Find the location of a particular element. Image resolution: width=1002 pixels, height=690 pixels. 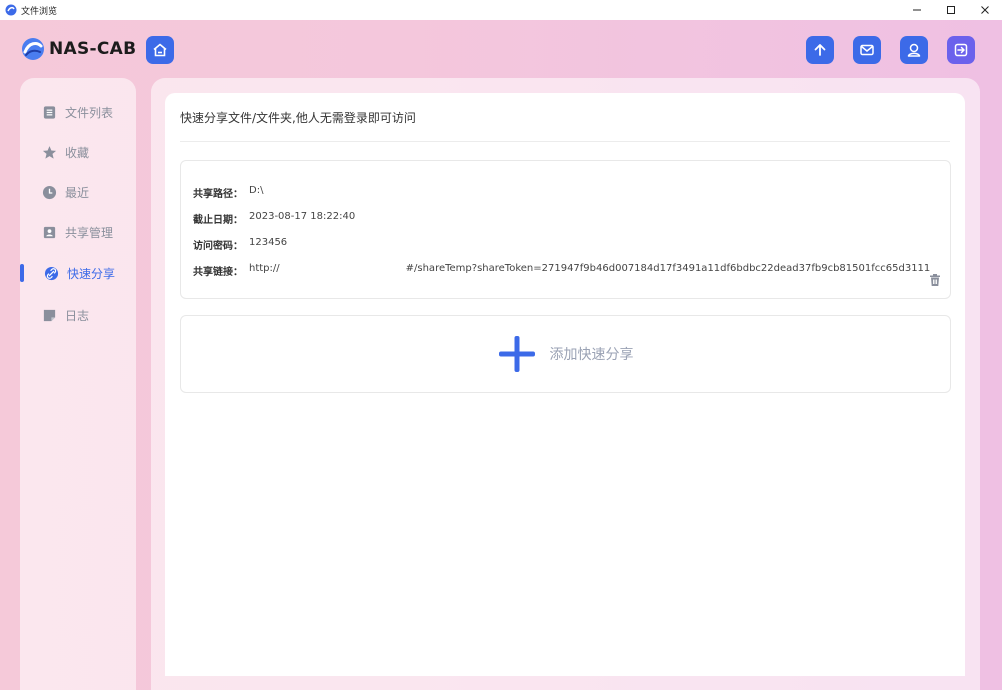

expire-date-value: 2023-08-17 18:22:40 is located at coordinates (302, 216).